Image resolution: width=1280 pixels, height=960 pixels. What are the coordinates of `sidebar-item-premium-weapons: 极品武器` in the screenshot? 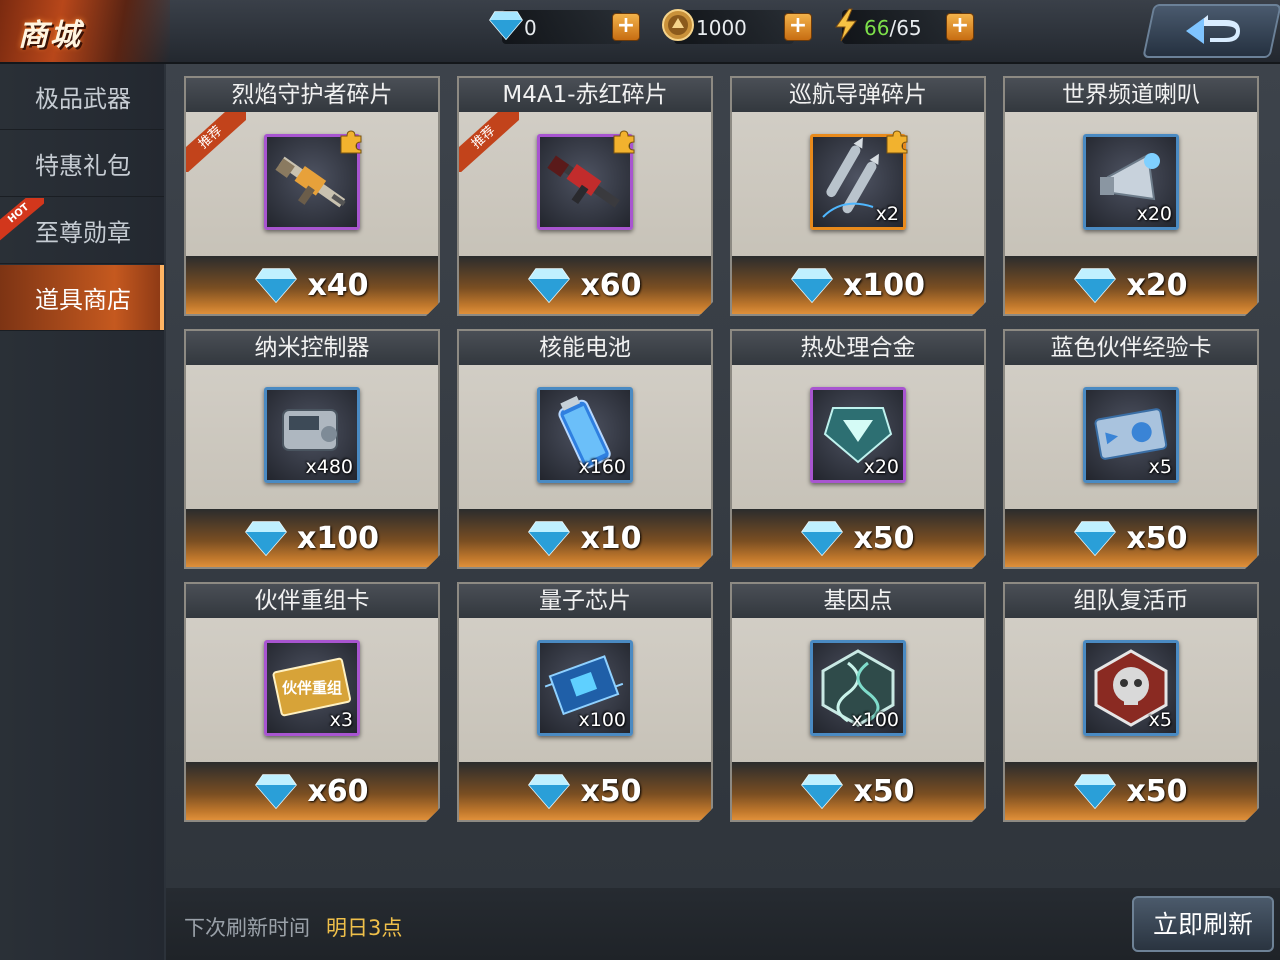 It's located at (82, 97).